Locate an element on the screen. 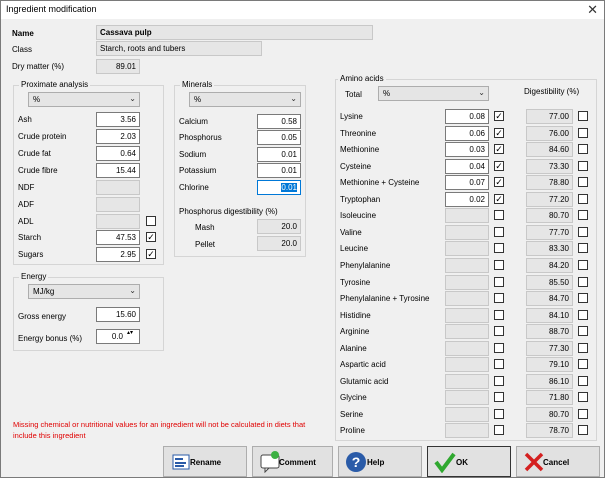 The width and height of the screenshot is (605, 478). cancel-button: Cancel is located at coordinates (558, 461).